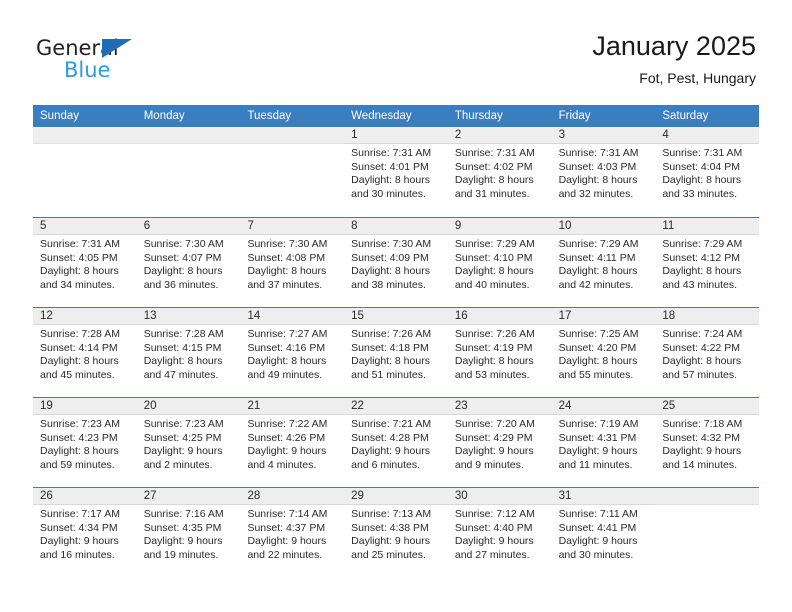 The width and height of the screenshot is (792, 612). What do you see at coordinates (596, 554) in the screenshot?
I see `daylight-text-line2: and 30 minutes.` at bounding box center [596, 554].